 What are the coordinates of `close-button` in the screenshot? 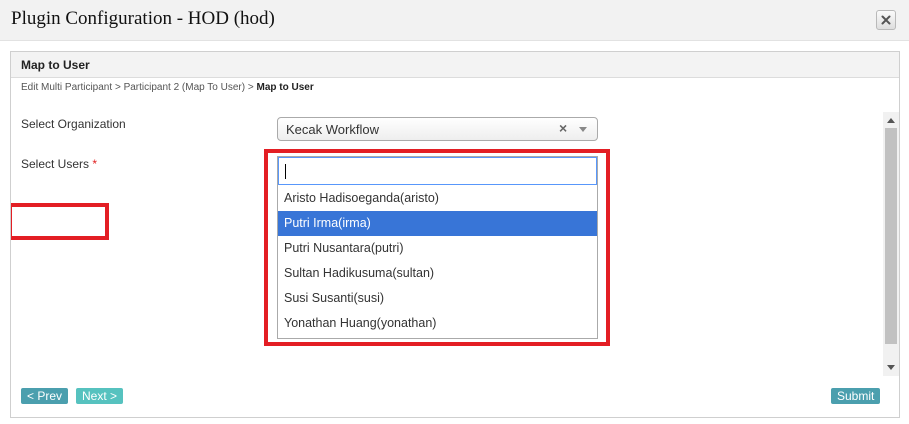 It's located at (886, 20).